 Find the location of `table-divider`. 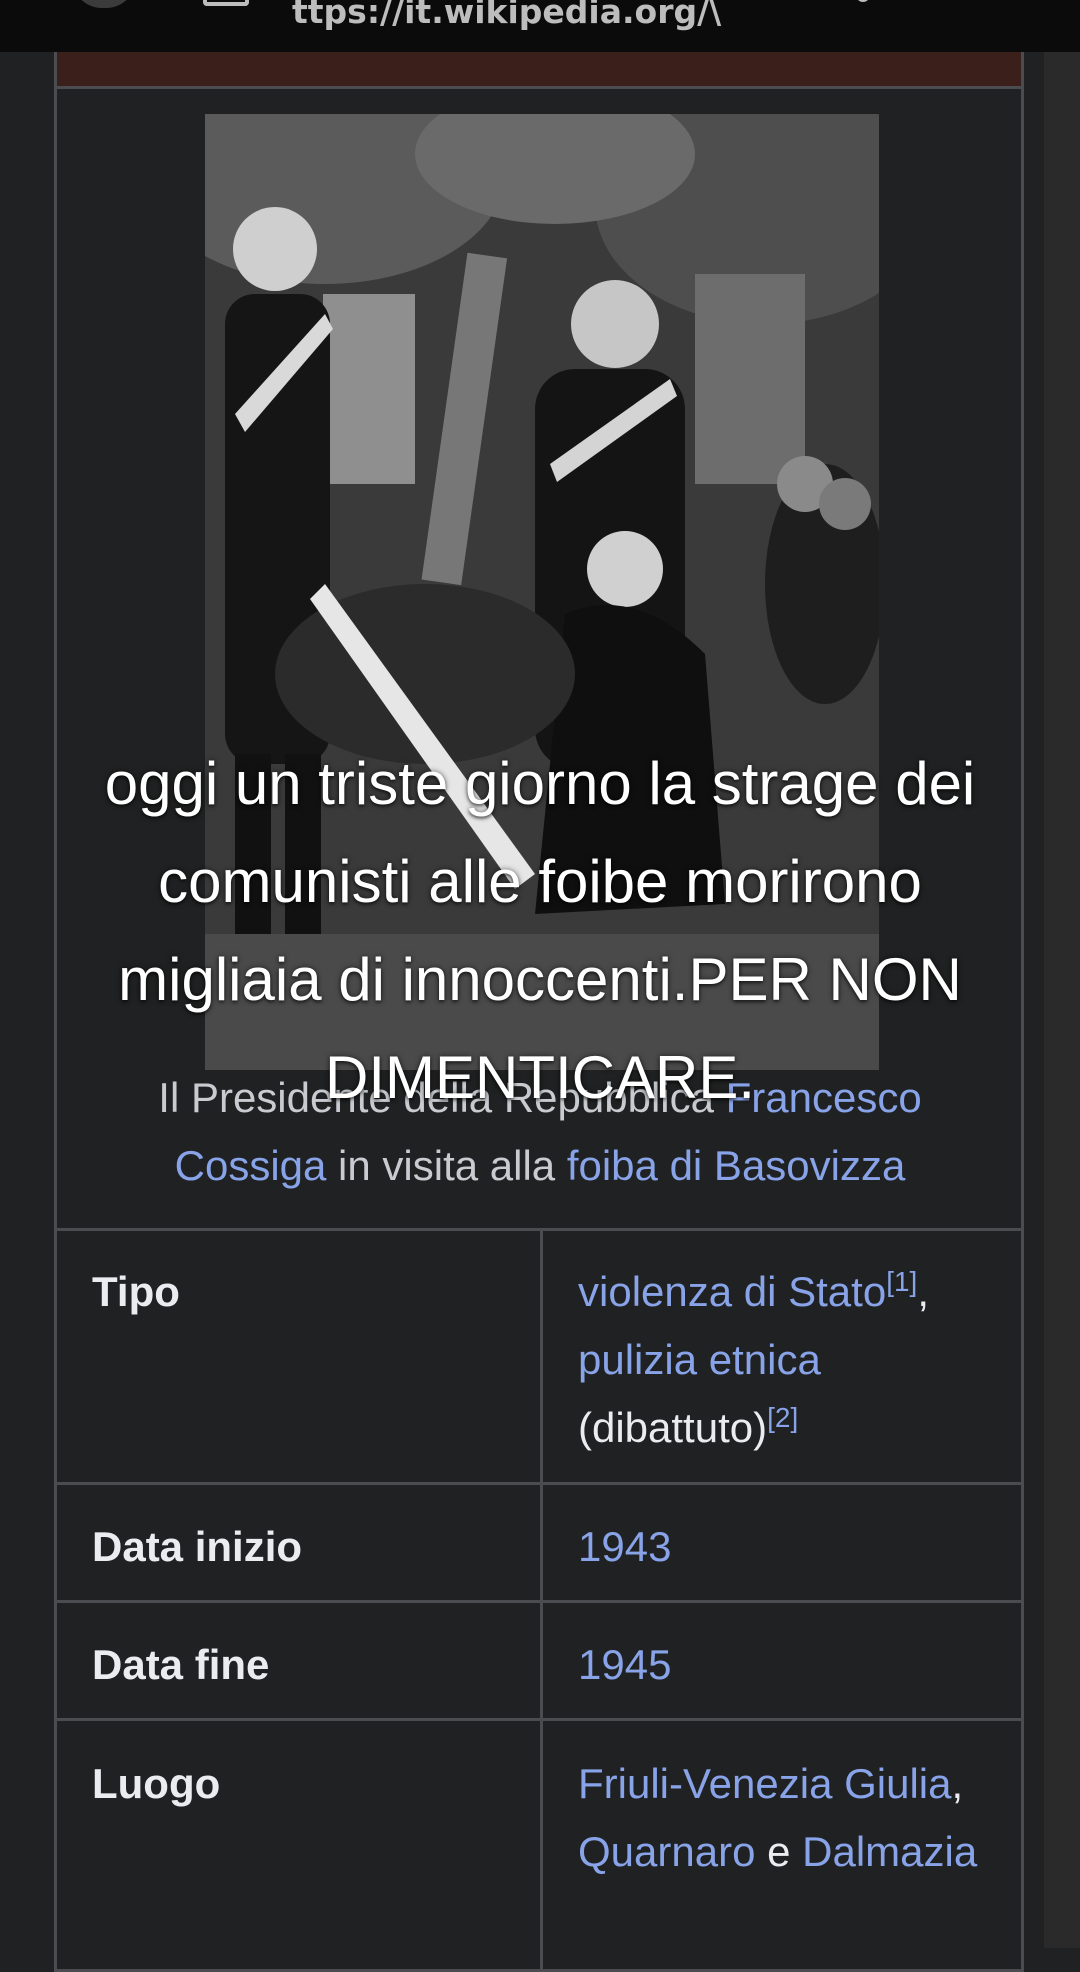

table-divider is located at coordinates (539, 1229).